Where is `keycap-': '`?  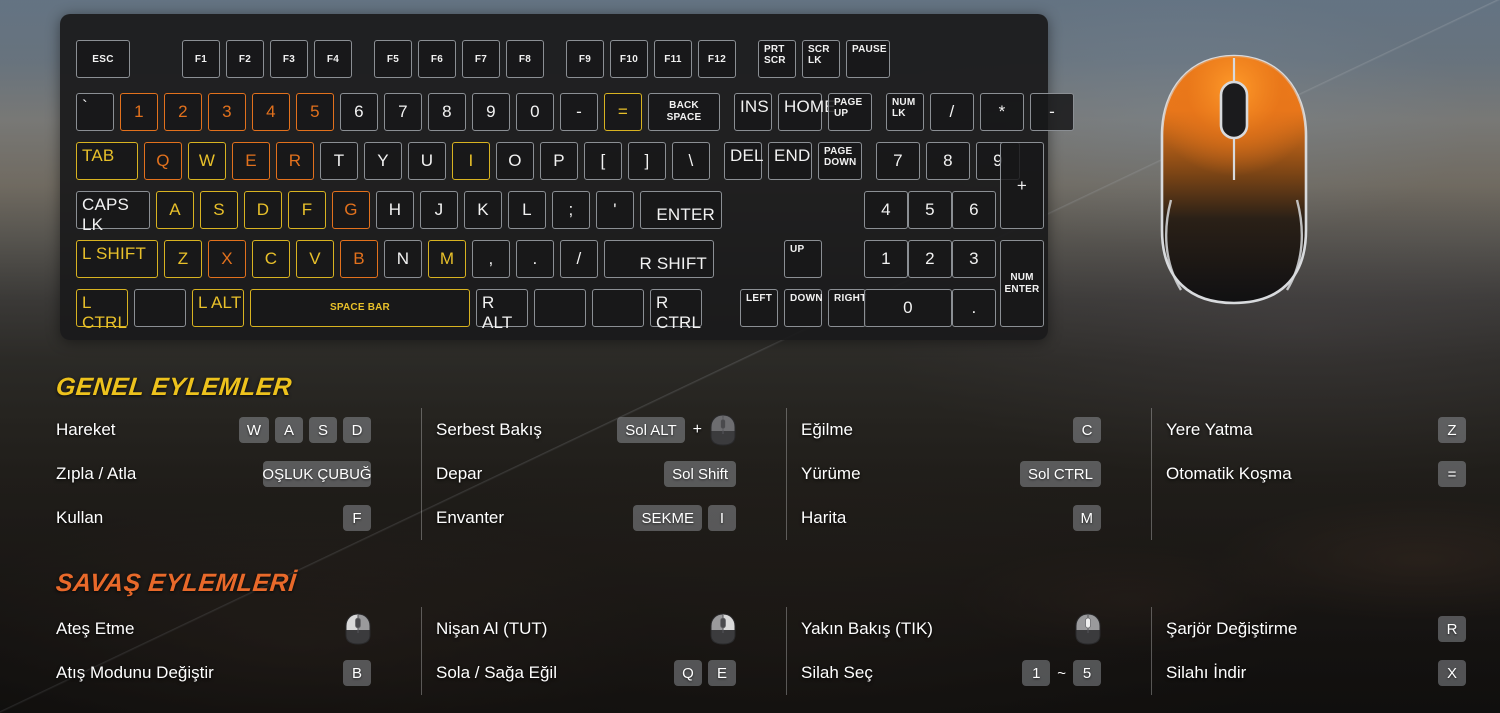 keycap-': ' is located at coordinates (615, 210).